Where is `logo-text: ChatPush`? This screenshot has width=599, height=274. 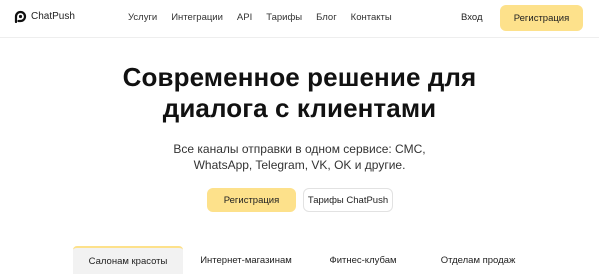
logo-text: ChatPush is located at coordinates (53, 16).